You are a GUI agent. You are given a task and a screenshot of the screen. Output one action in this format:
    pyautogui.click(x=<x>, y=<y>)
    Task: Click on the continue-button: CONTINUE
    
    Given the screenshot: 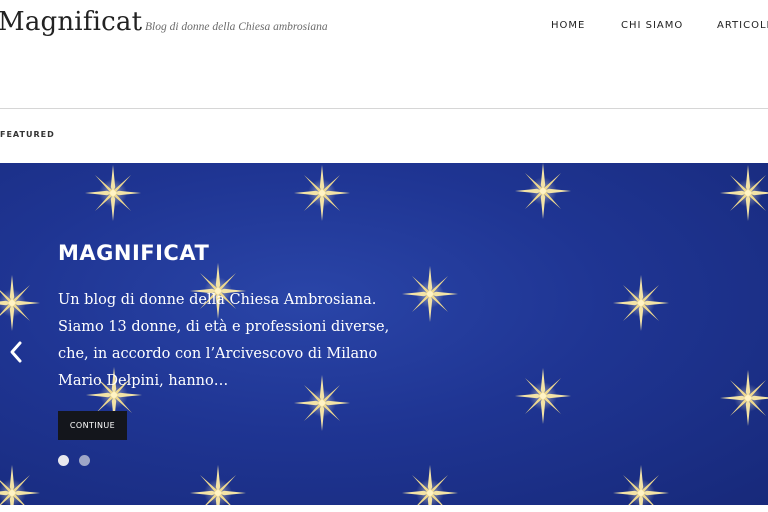 What is the action you would take?
    pyautogui.click(x=92, y=425)
    